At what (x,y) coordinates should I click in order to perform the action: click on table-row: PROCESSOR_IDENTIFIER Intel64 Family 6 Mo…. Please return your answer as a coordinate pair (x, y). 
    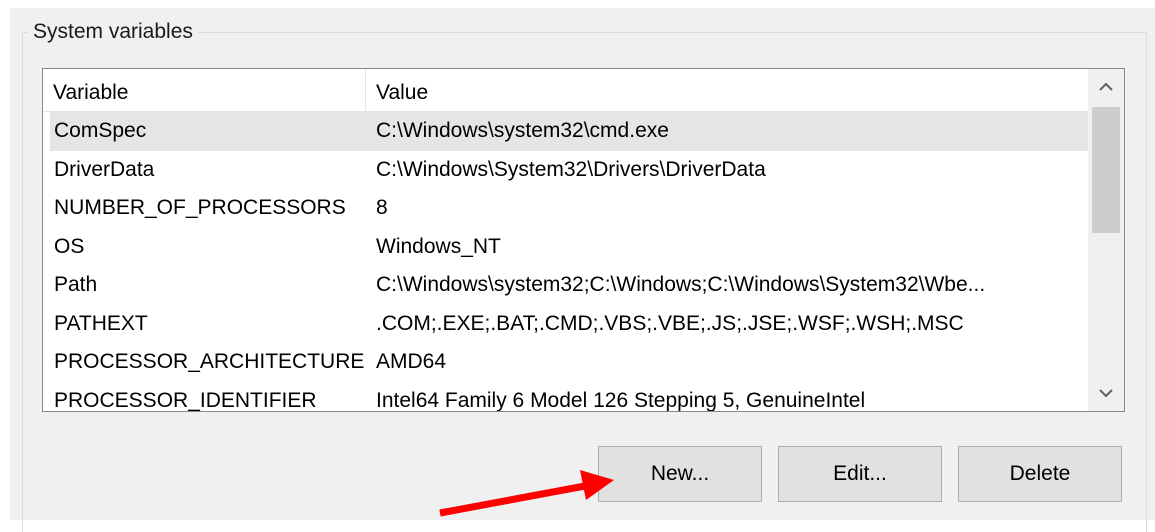
    Looking at the image, I should click on (569, 397).